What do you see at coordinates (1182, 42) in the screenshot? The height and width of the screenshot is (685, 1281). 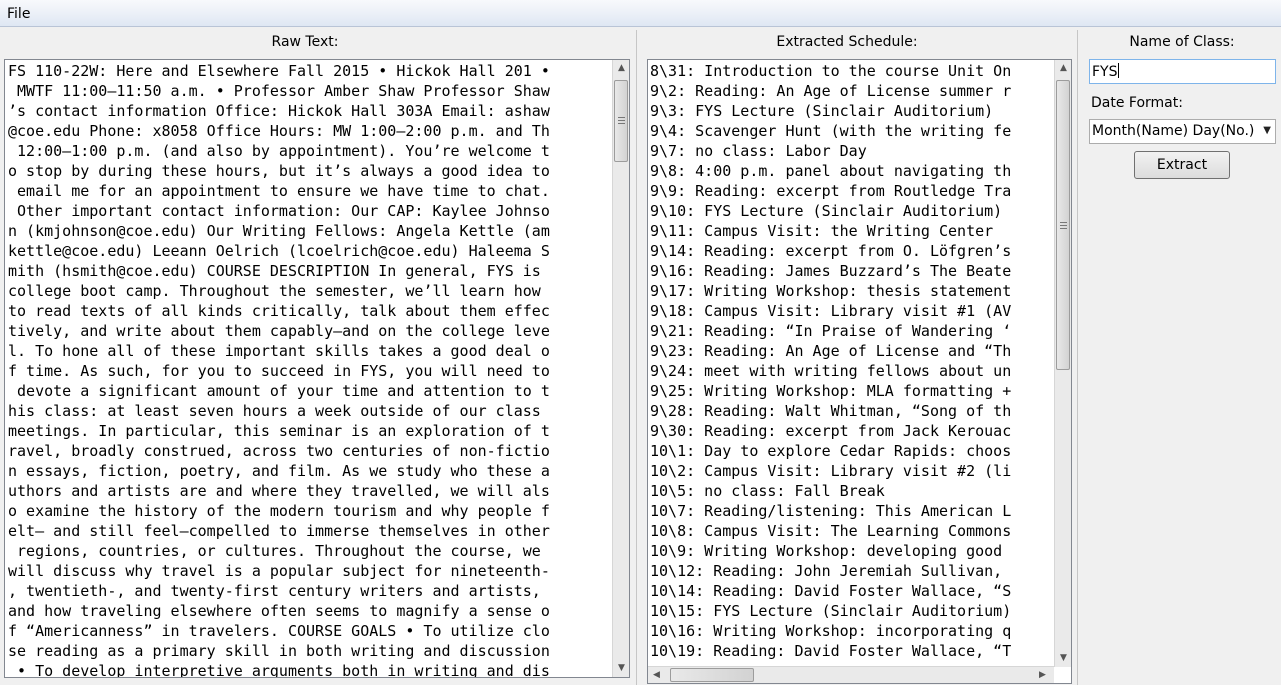 I see `class-name-label: Name of Class:` at bounding box center [1182, 42].